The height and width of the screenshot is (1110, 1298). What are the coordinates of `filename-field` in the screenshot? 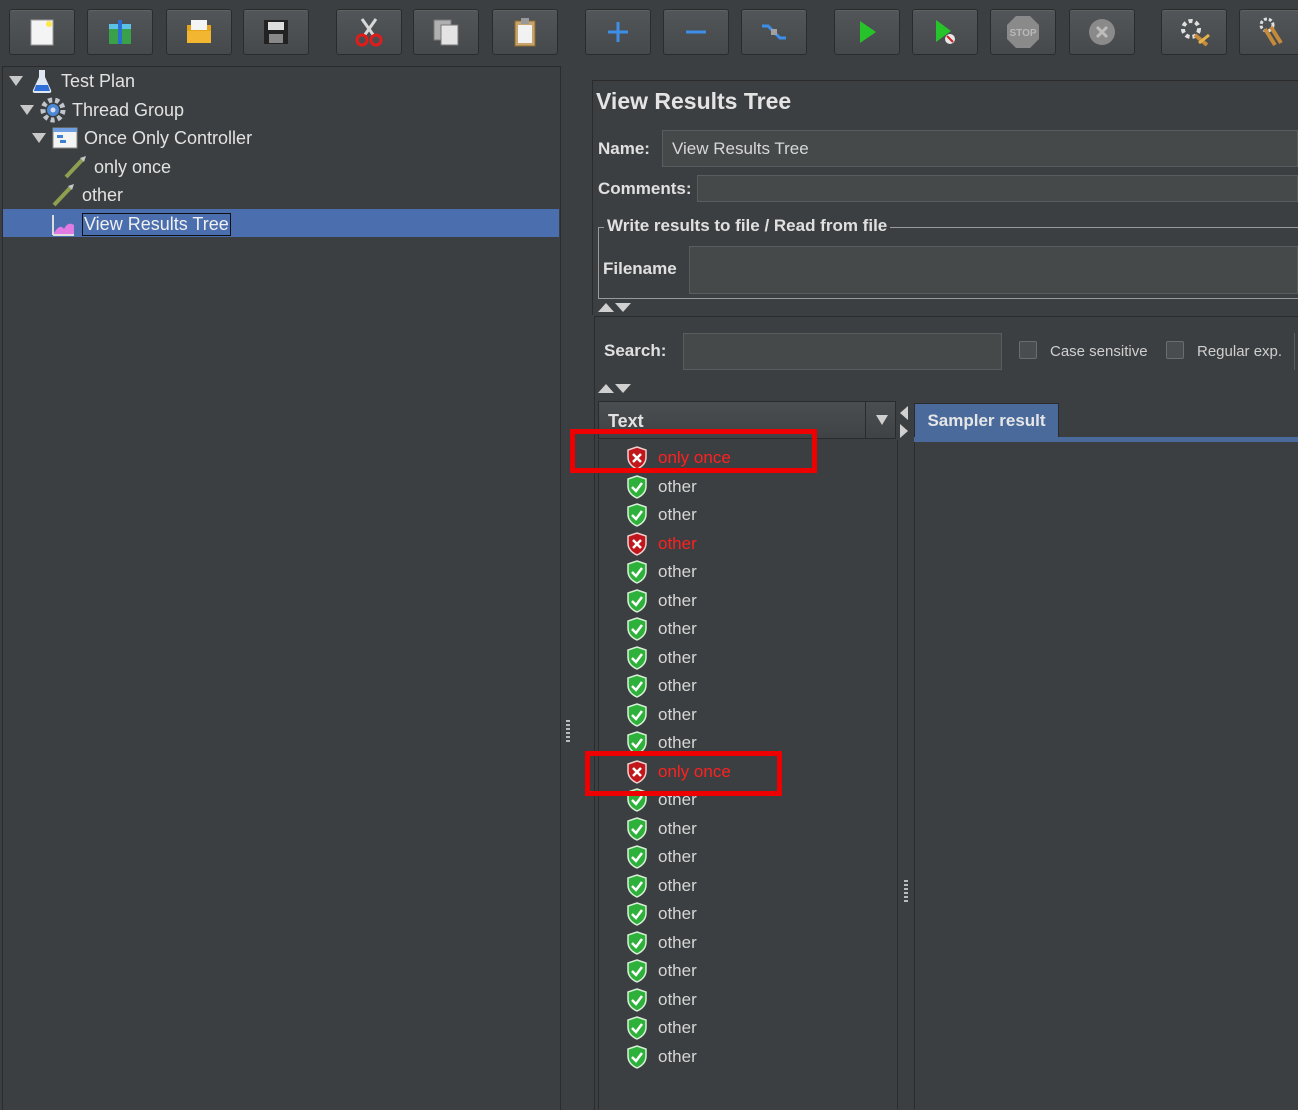 It's located at (993, 270).